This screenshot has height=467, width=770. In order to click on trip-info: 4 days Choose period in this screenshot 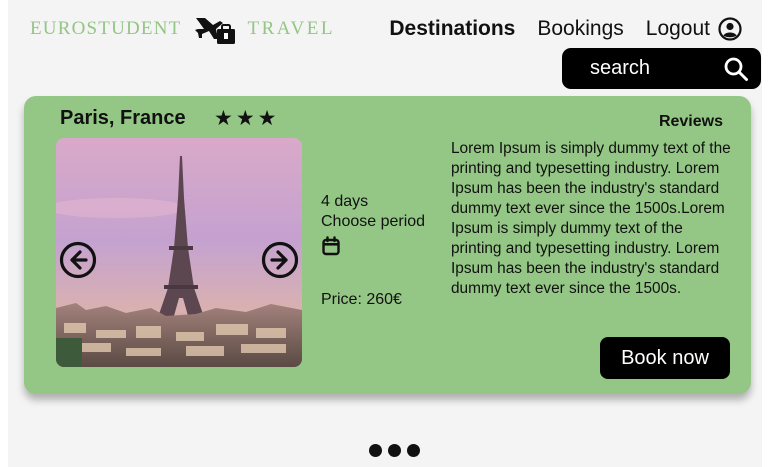, I will do `click(373, 224)`.